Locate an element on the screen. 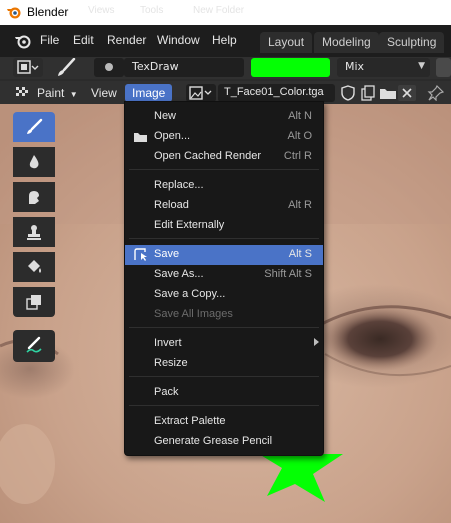 This screenshot has width=451, height=523. tool-fill is located at coordinates (34, 267).